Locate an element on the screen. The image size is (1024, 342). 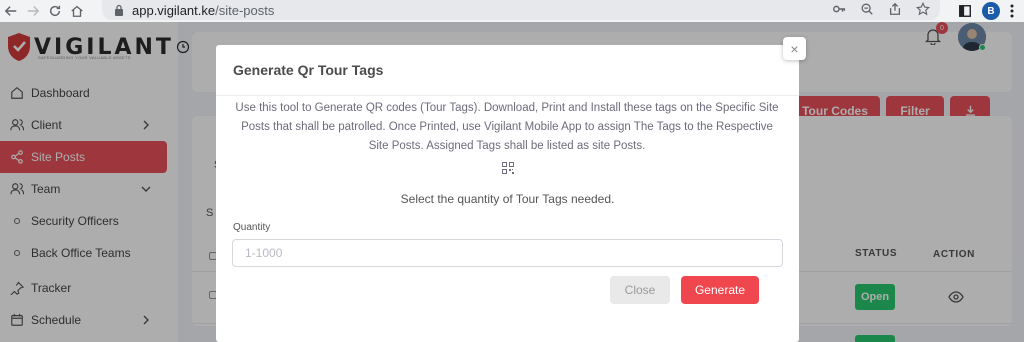
sidepanel-icon is located at coordinates (965, 11).